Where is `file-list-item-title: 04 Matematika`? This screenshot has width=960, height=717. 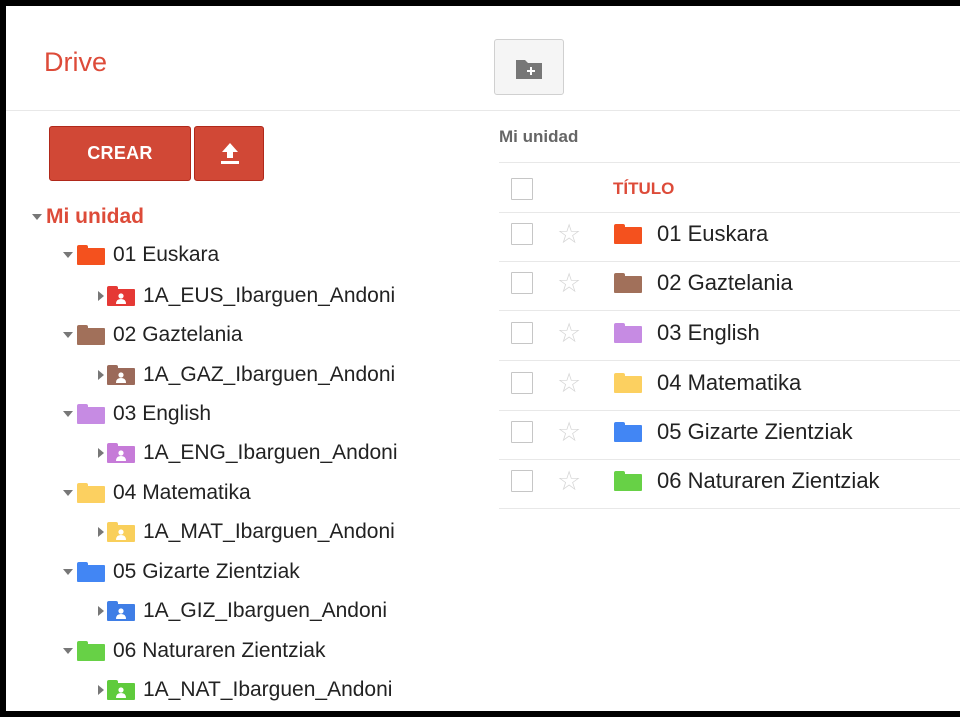 file-list-item-title: 04 Matematika is located at coordinates (729, 383).